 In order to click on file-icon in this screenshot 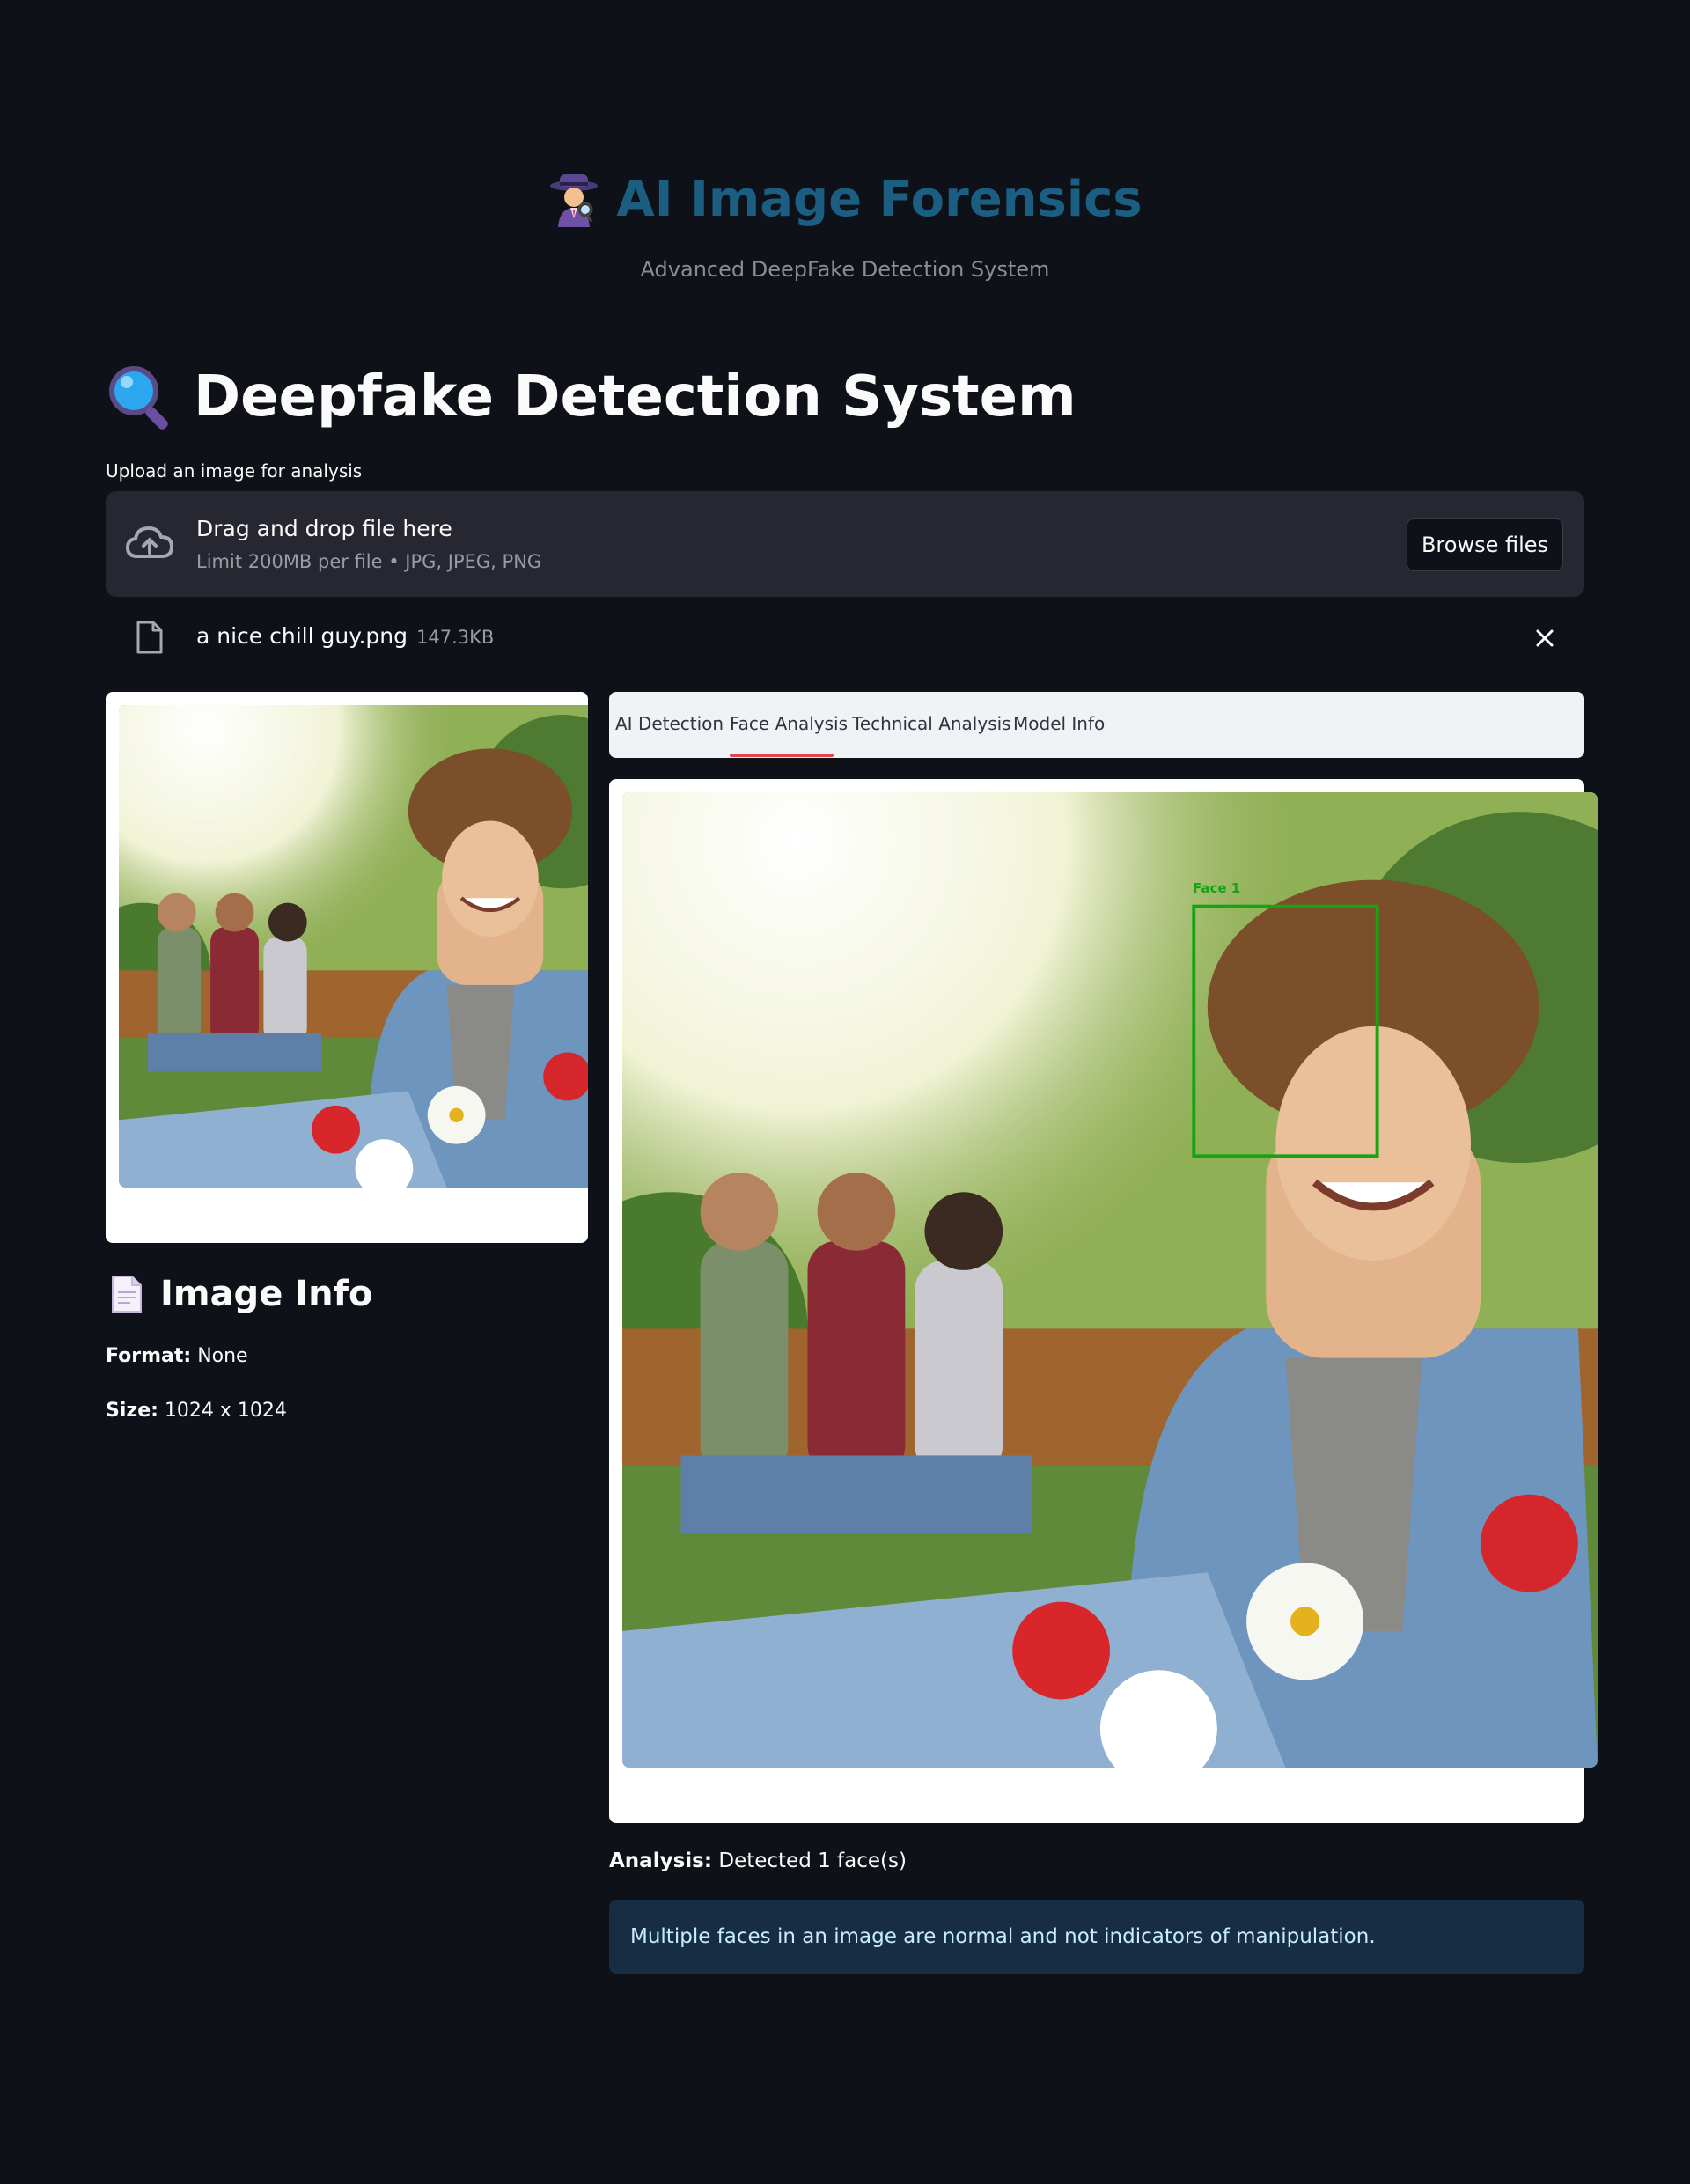, I will do `click(150, 637)`.